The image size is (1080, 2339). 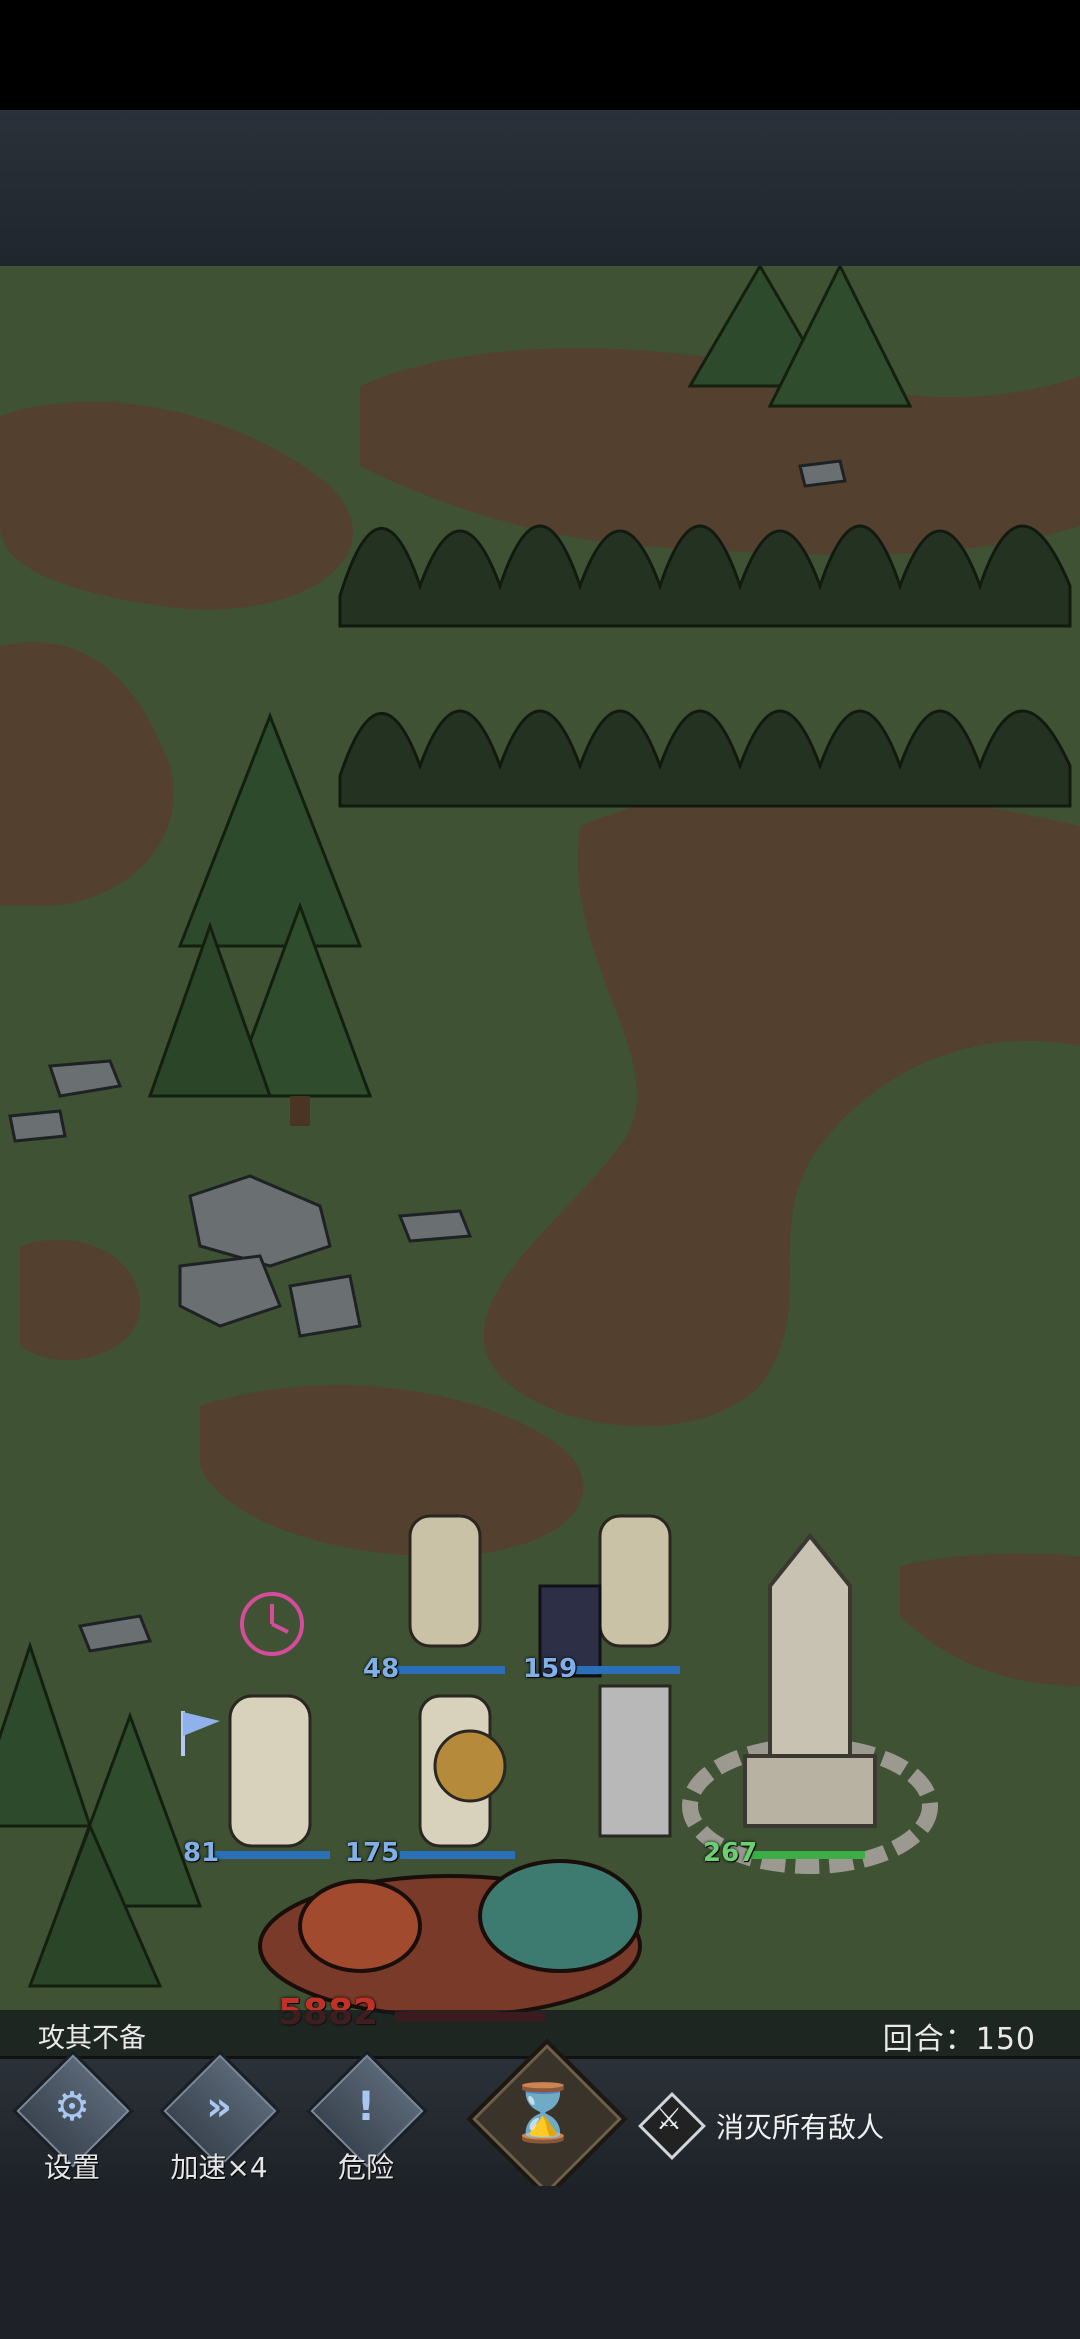 What do you see at coordinates (272, 1624) in the screenshot?
I see `timer-marker` at bounding box center [272, 1624].